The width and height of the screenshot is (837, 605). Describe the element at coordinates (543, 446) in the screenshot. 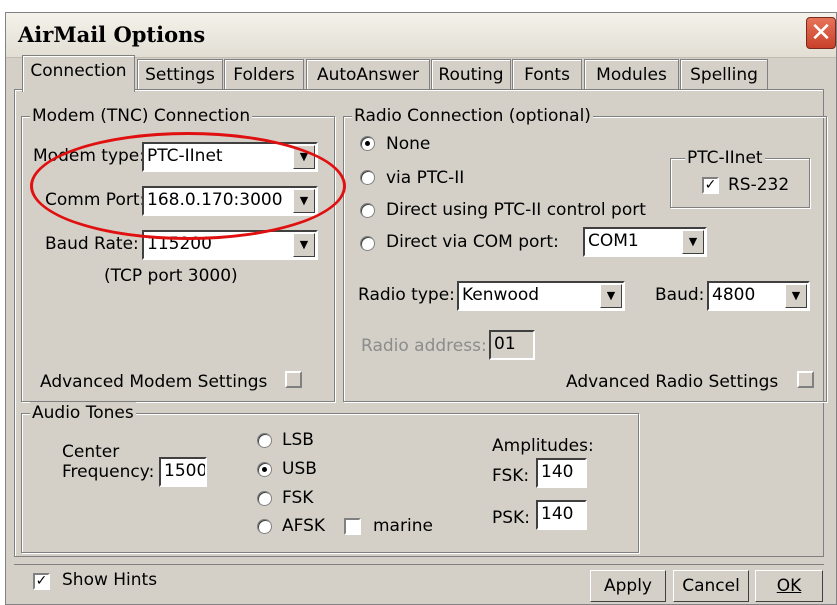

I see `amplitudes-label: Amplitudes:` at that location.